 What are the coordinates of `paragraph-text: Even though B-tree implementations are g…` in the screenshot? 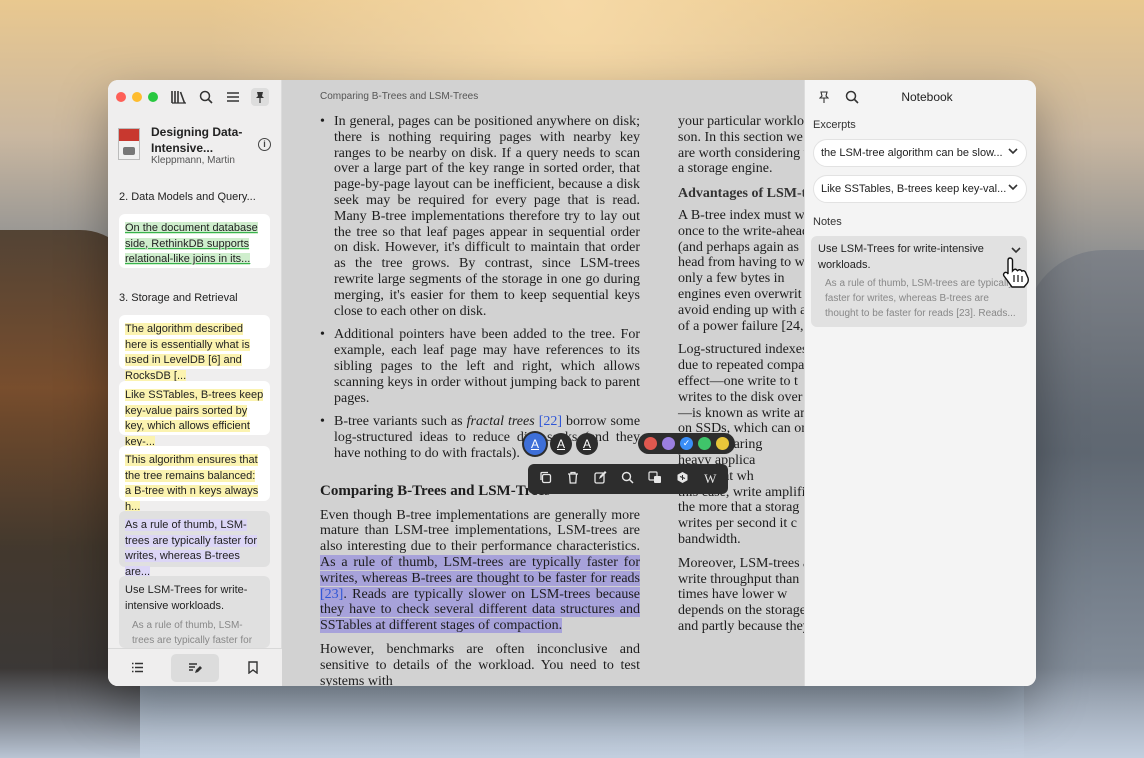 It's located at (480, 531).